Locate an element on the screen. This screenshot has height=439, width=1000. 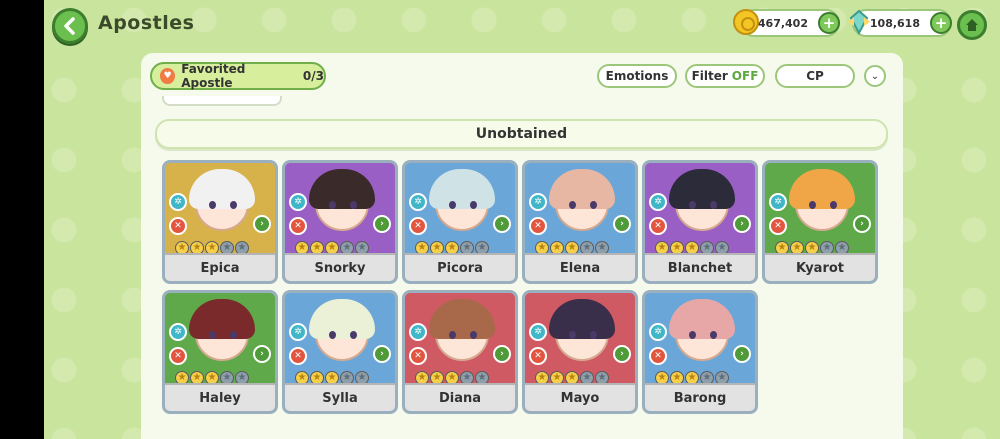
apostle-name: Sylla is located at coordinates (340, 397).